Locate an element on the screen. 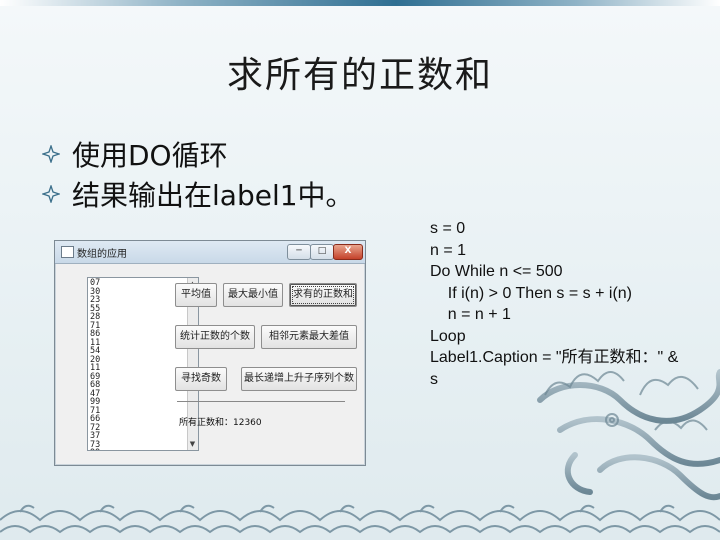 The width and height of the screenshot is (720, 540). maximize-button: □ is located at coordinates (322, 252).